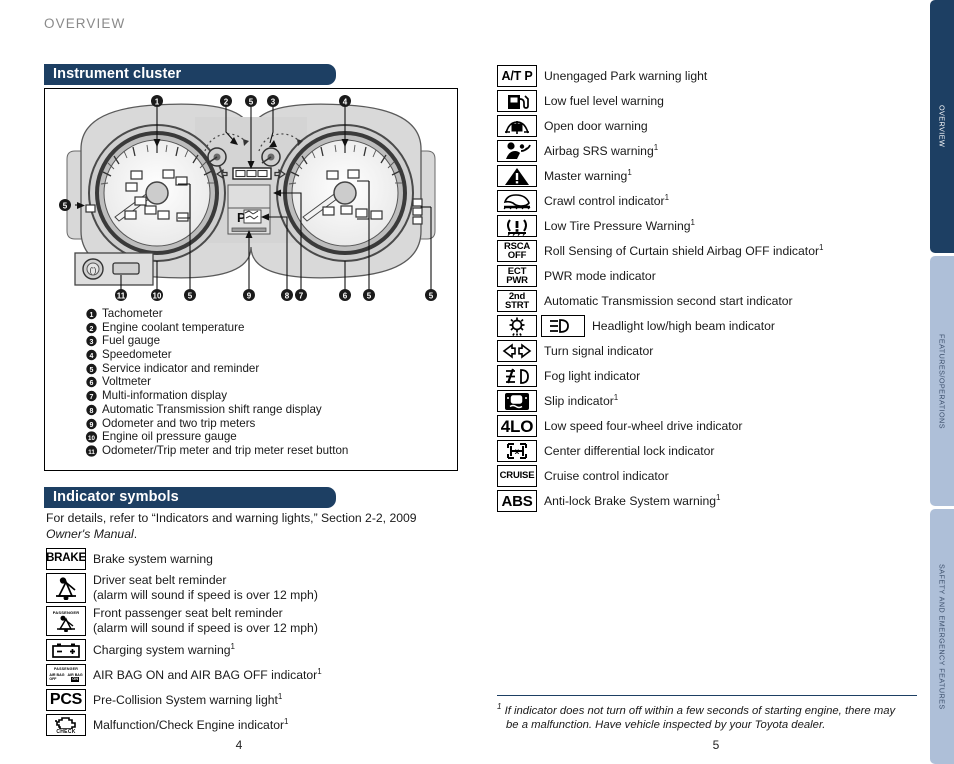 This screenshot has width=954, height=764. What do you see at coordinates (707, 326) in the screenshot?
I see `indicator-symbol-row: Headlight low/high beam indicator` at bounding box center [707, 326].